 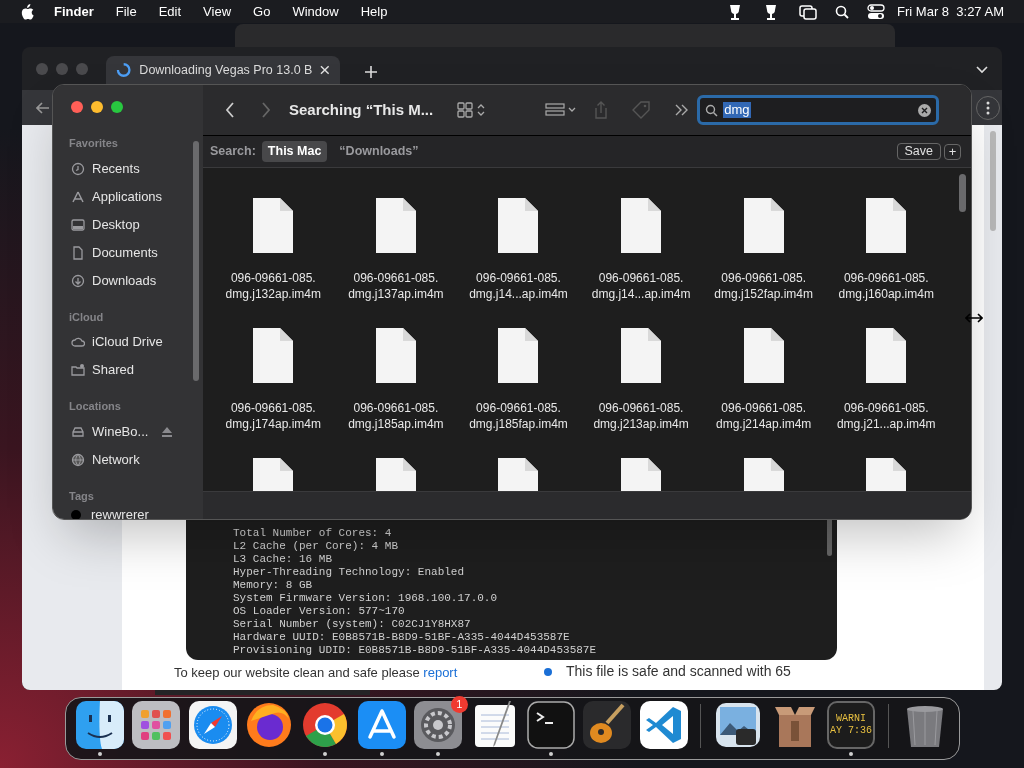 What do you see at coordinates (379, 151) in the screenshot?
I see `scope-tab: “Downloads”` at bounding box center [379, 151].